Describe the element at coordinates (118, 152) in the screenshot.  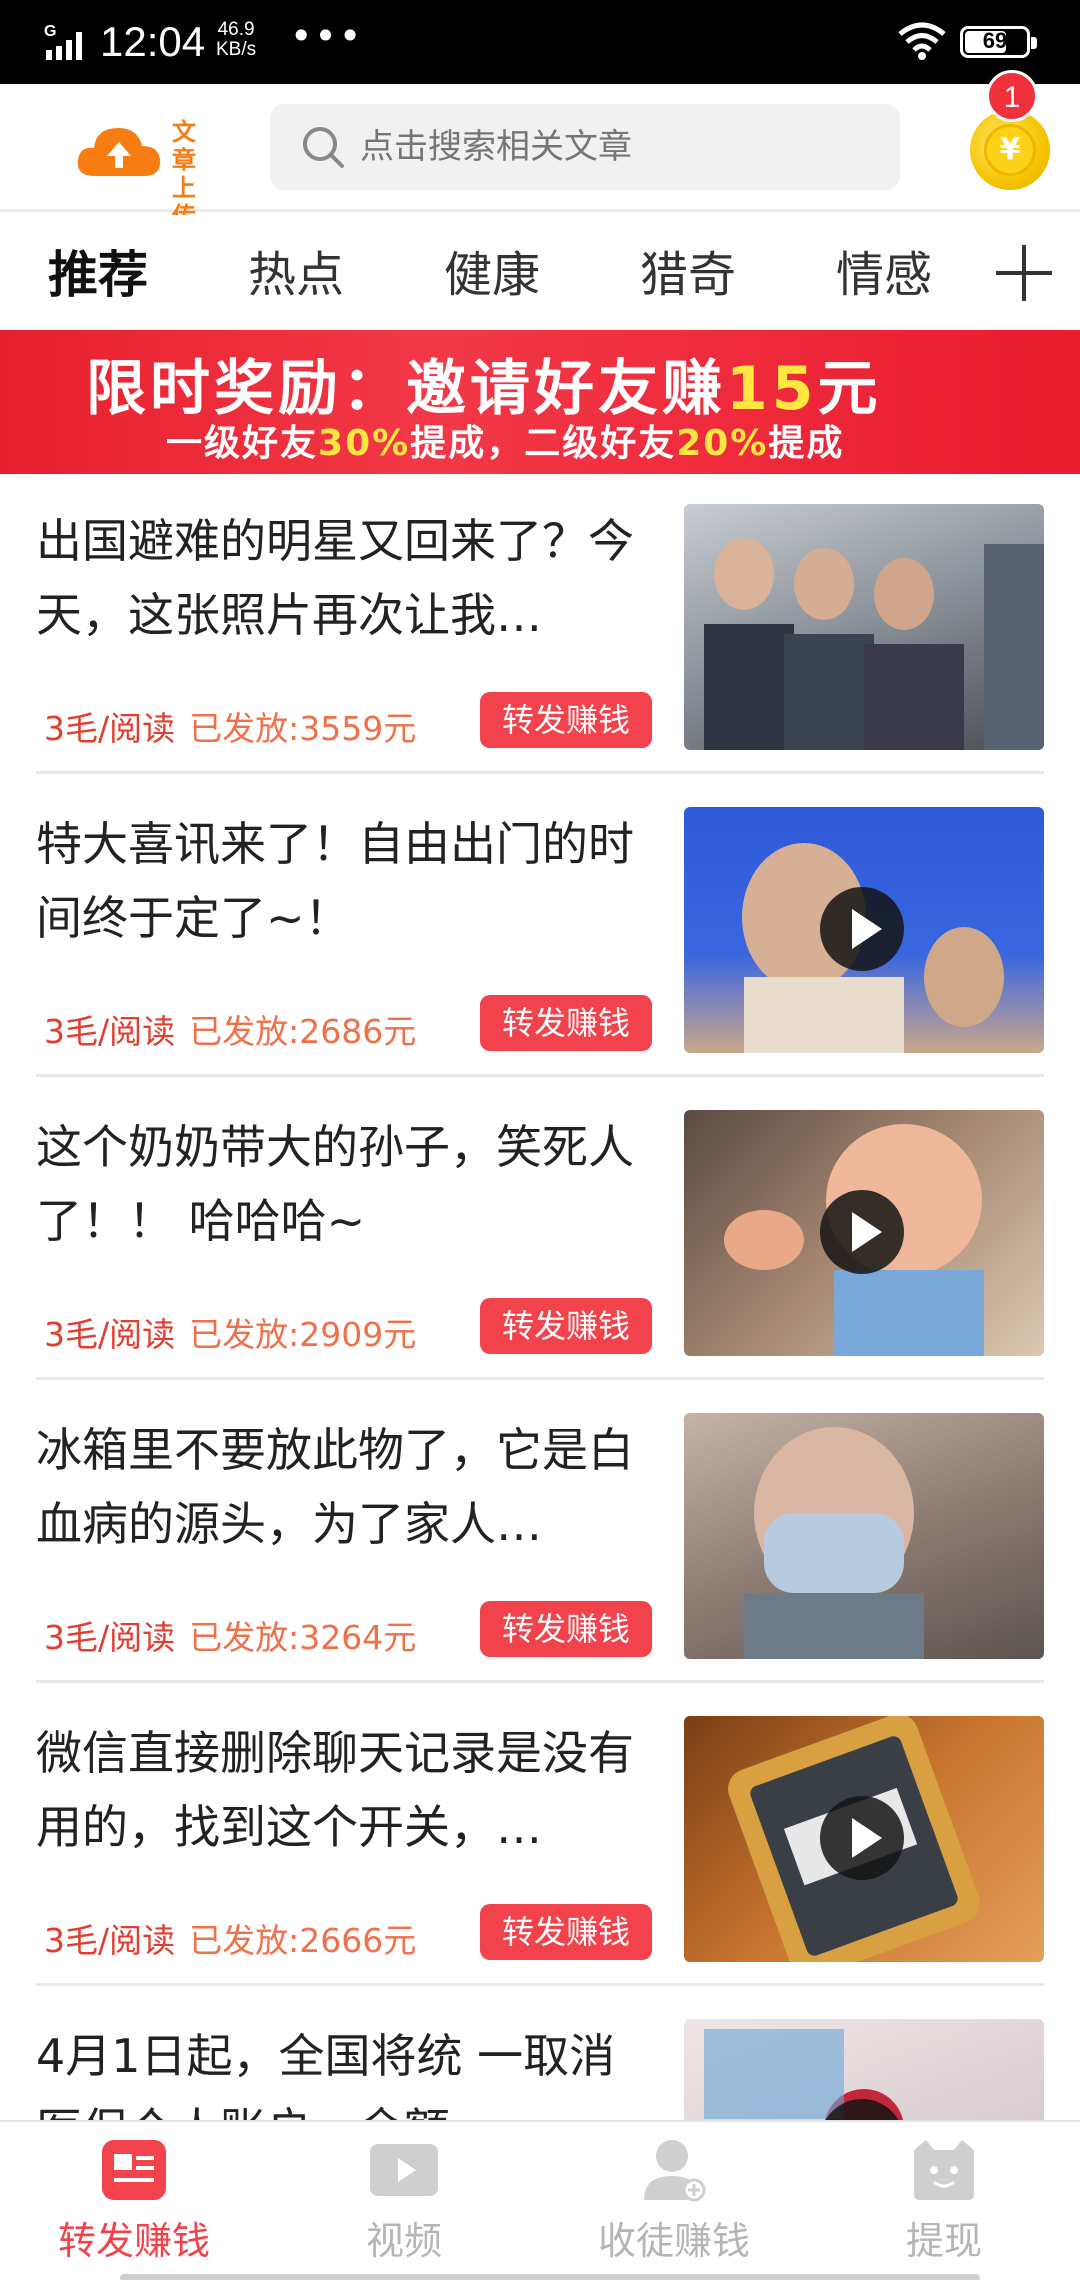
I see `upload-cloud-icon` at that location.